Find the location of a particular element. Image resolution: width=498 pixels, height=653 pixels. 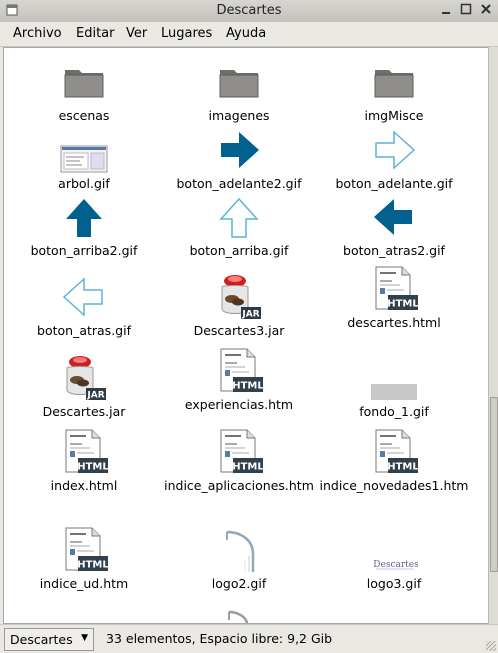

file-item-imgmisce: imgMisce is located at coordinates (394, 91).